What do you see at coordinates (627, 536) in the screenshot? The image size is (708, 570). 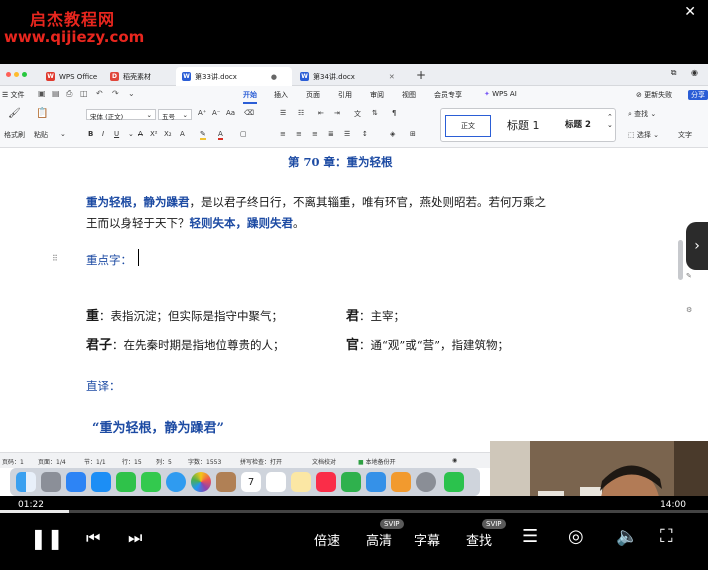 I see `volume-icon: 🔈` at bounding box center [627, 536].